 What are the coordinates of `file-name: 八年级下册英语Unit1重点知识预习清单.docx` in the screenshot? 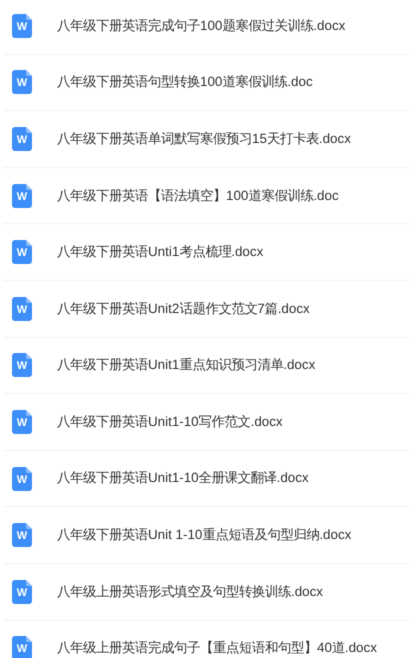 It's located at (186, 365).